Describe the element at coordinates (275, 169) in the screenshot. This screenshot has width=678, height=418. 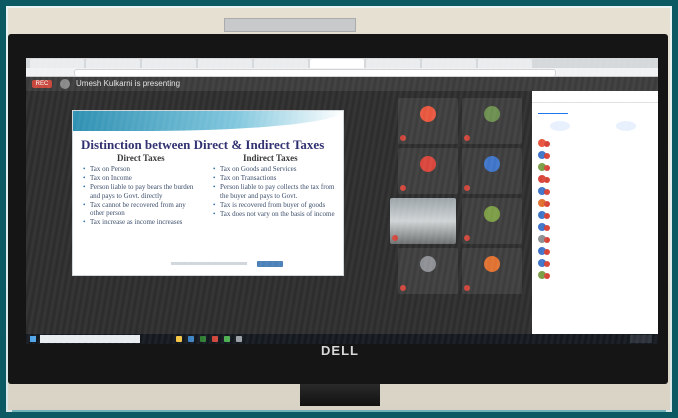
I see `list-item: Tax on Goods and Services` at that location.